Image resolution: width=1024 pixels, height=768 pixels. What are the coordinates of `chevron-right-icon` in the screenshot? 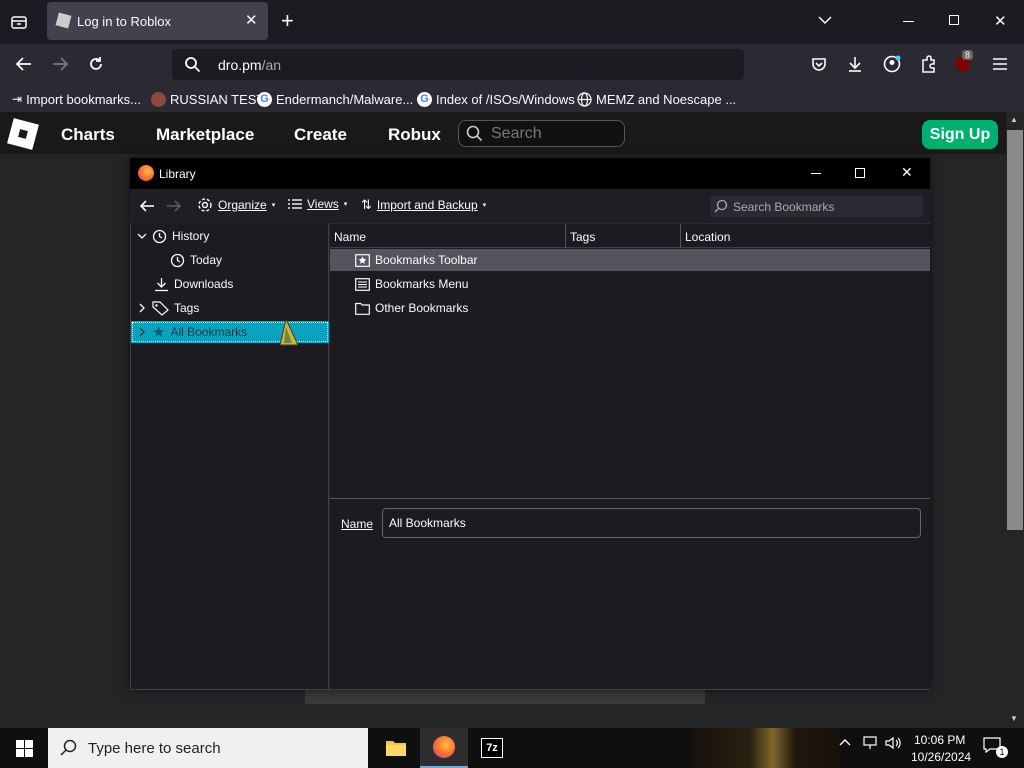 It's located at (142, 332).